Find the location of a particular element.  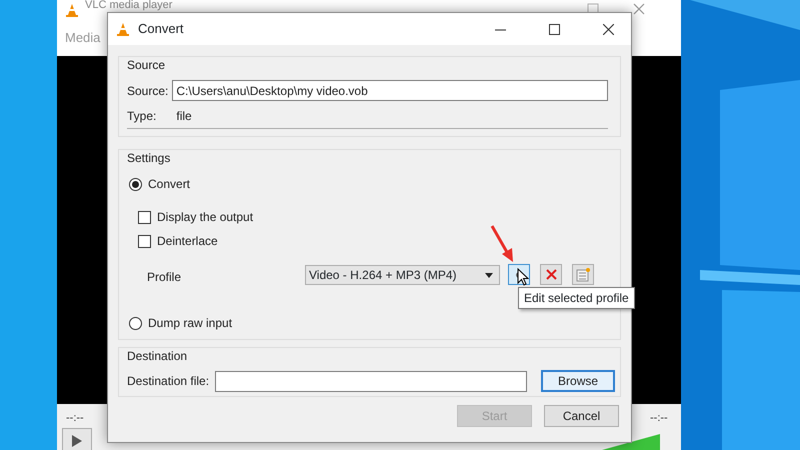

radio-label: Dump raw input is located at coordinates (190, 323).